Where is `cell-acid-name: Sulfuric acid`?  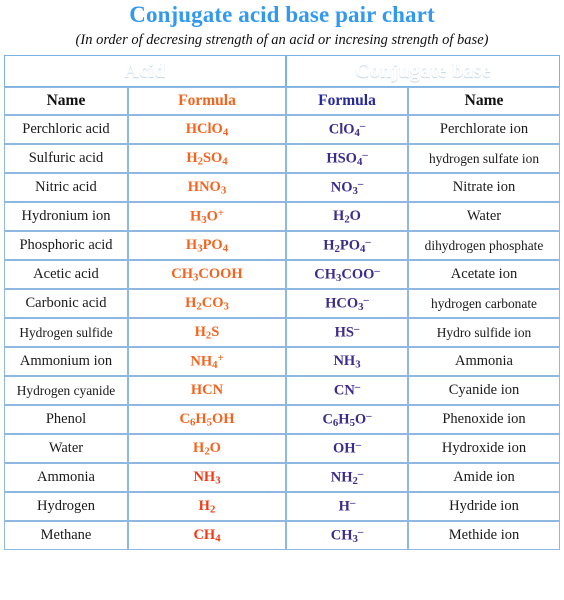 cell-acid-name: Sulfuric acid is located at coordinates (65, 158).